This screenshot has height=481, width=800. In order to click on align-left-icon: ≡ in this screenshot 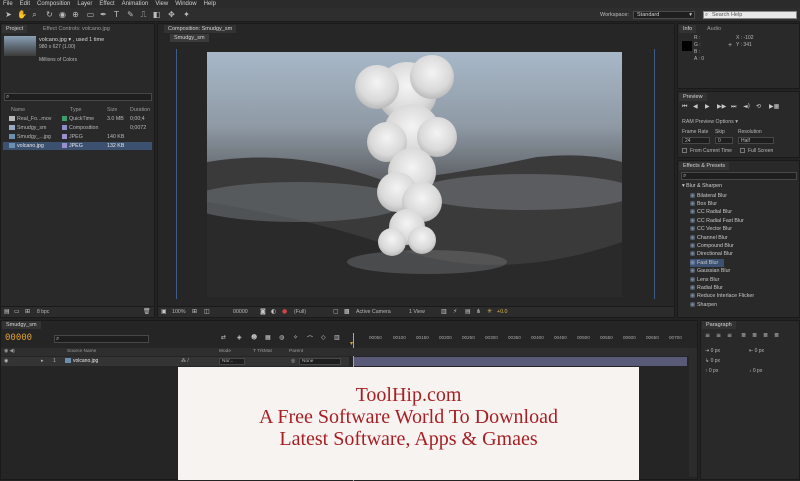, I will do `click(707, 335)`.